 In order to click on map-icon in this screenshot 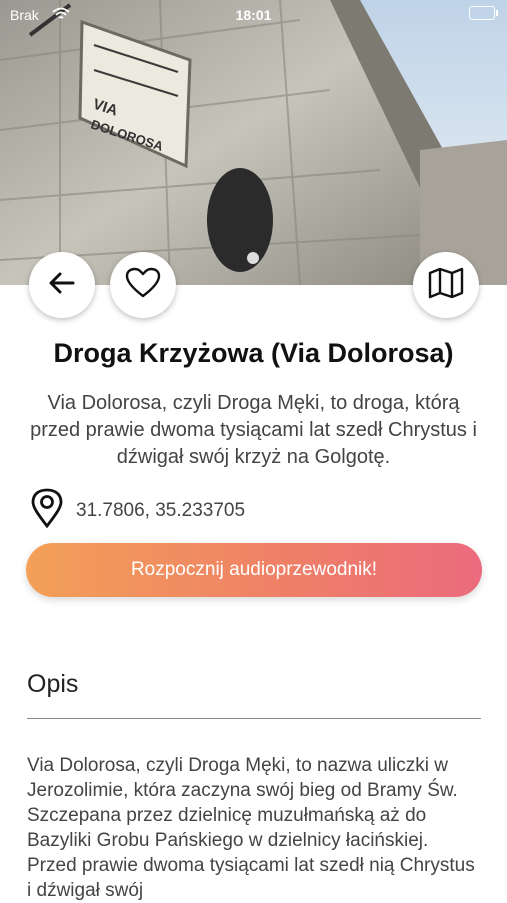, I will do `click(446, 285)`.